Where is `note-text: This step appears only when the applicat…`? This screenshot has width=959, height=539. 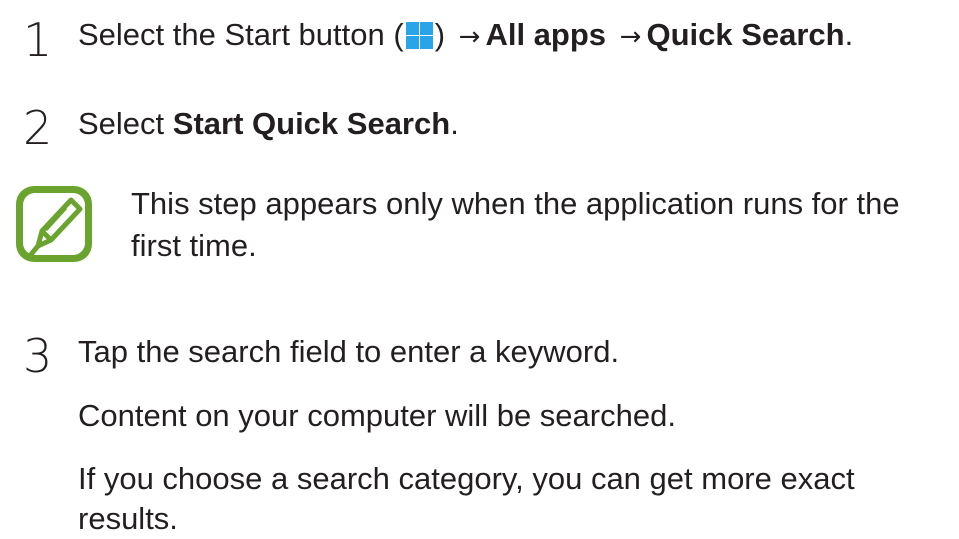 note-text: This step appears only when the applicat… is located at coordinates (515, 224).